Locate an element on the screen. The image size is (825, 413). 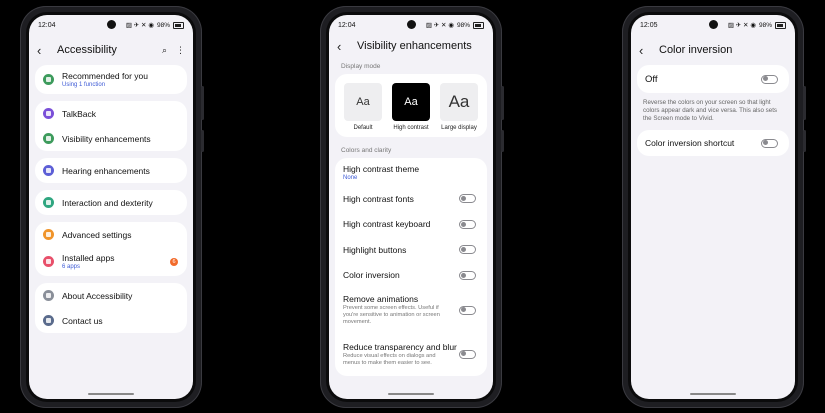
menu-group: Hearing enhancements is located at coordinates (111, 170).